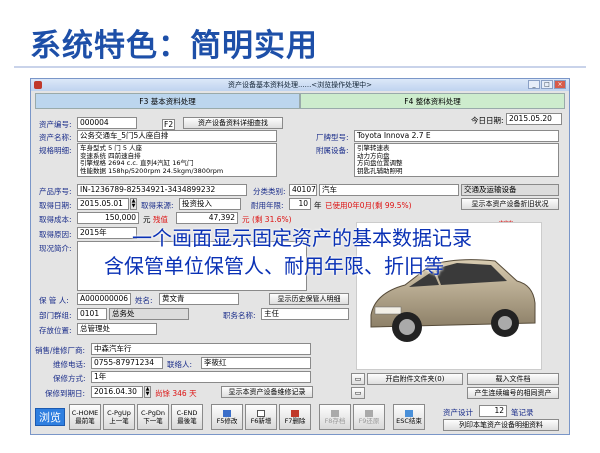  What do you see at coordinates (534, 119) in the screenshot?
I see `today-field: 2015.05.20` at bounding box center [534, 119].